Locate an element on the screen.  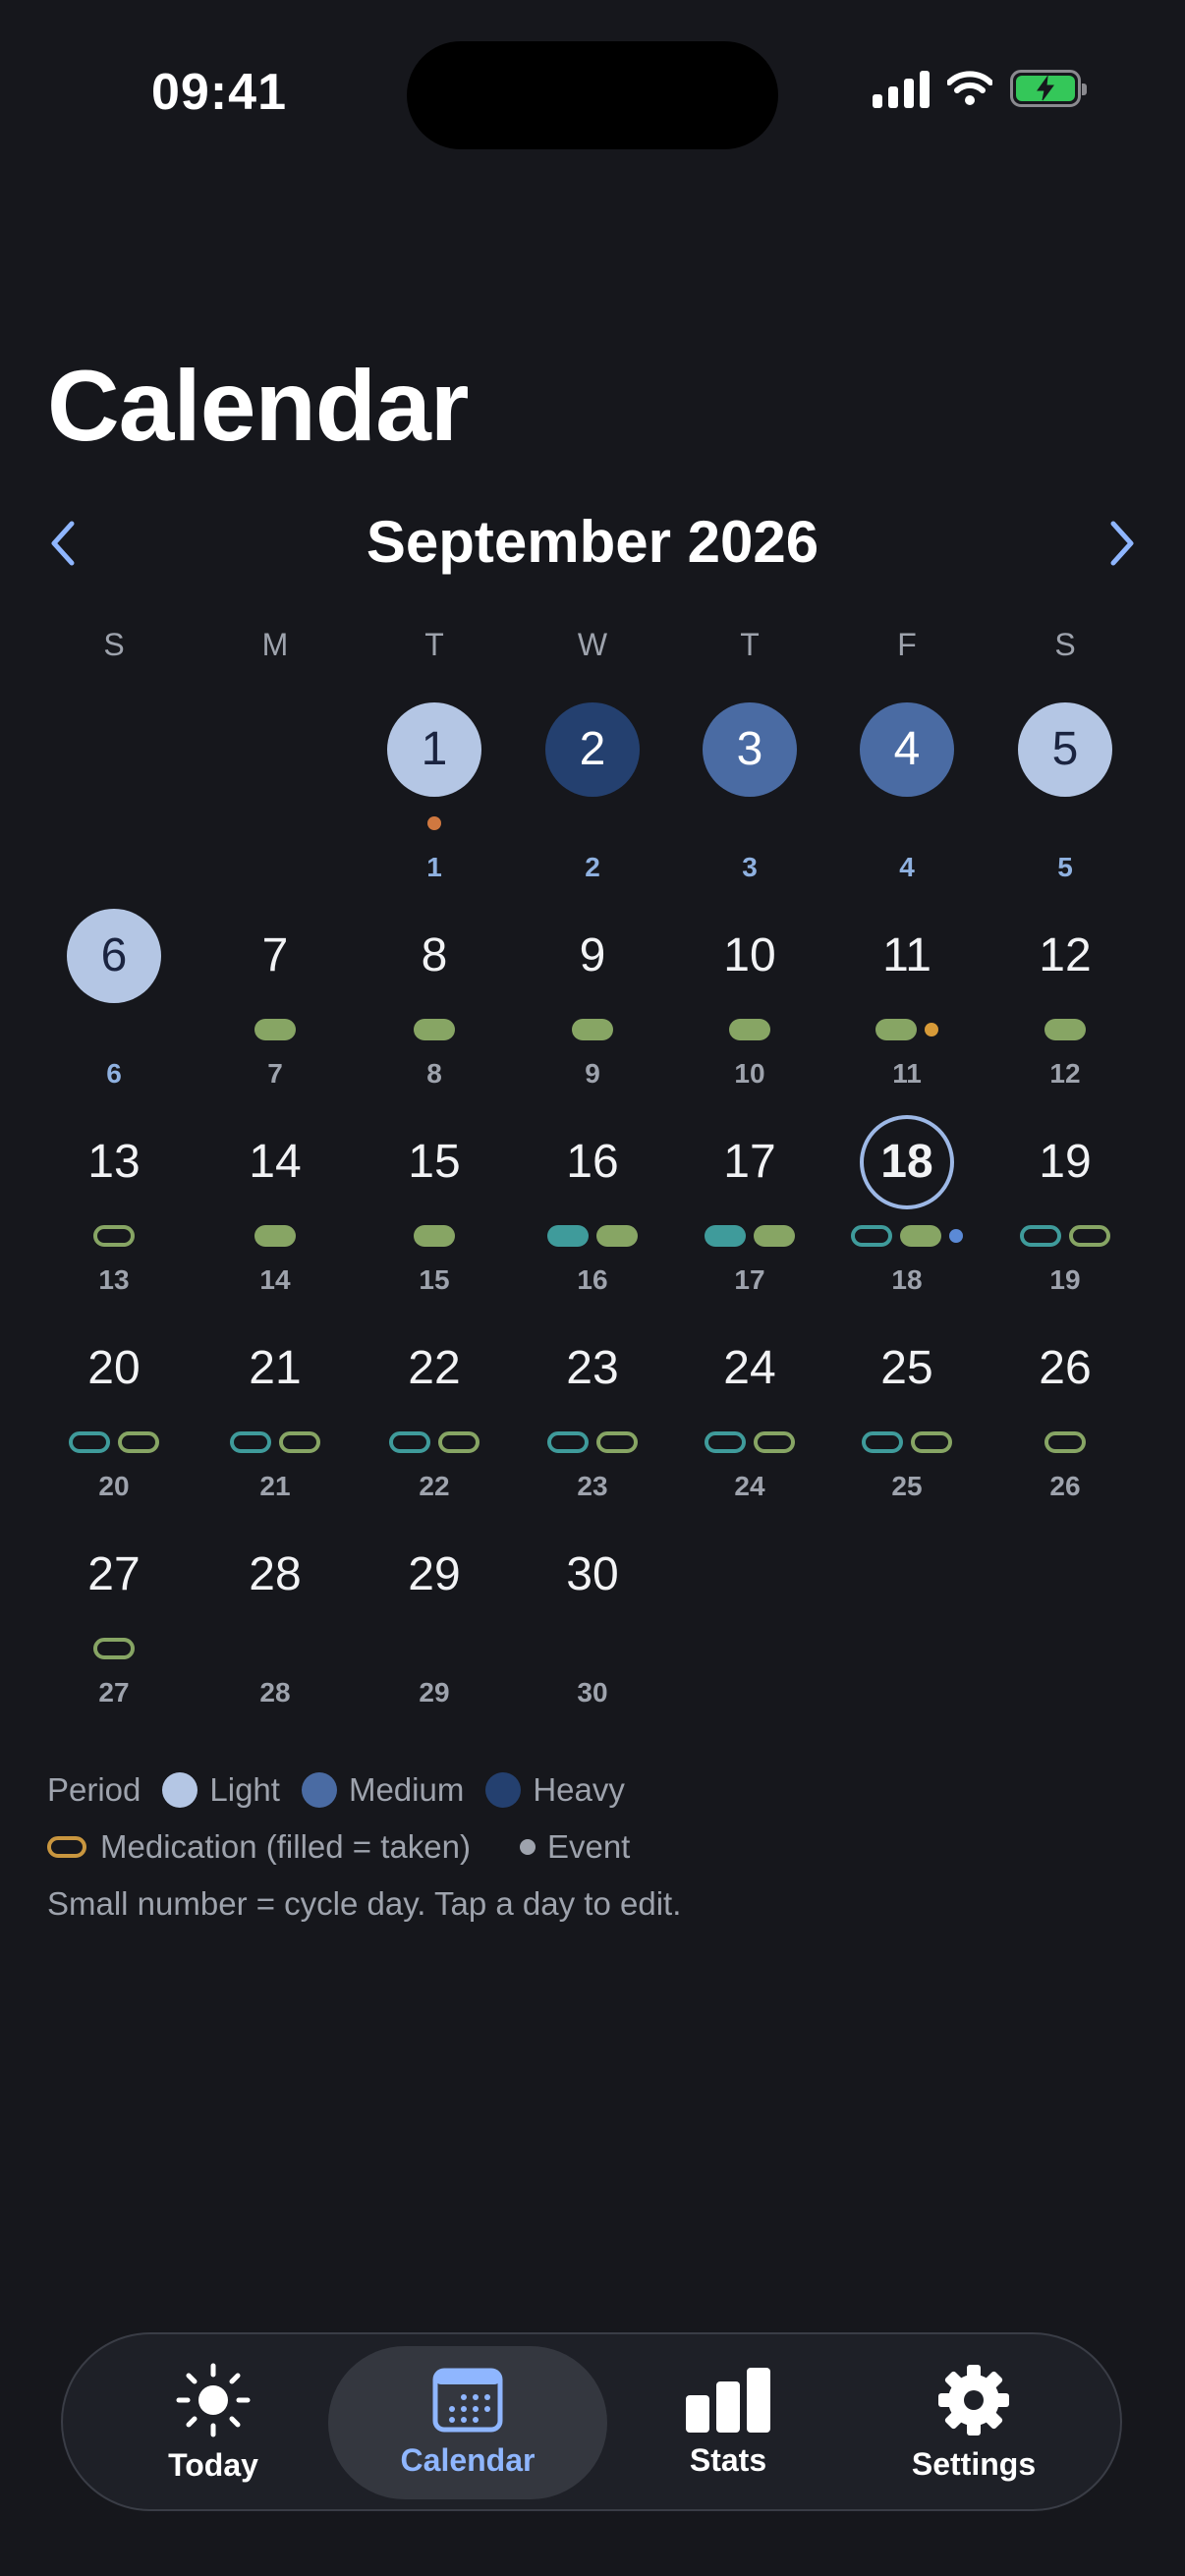
status-icons is located at coordinates (980, 88).